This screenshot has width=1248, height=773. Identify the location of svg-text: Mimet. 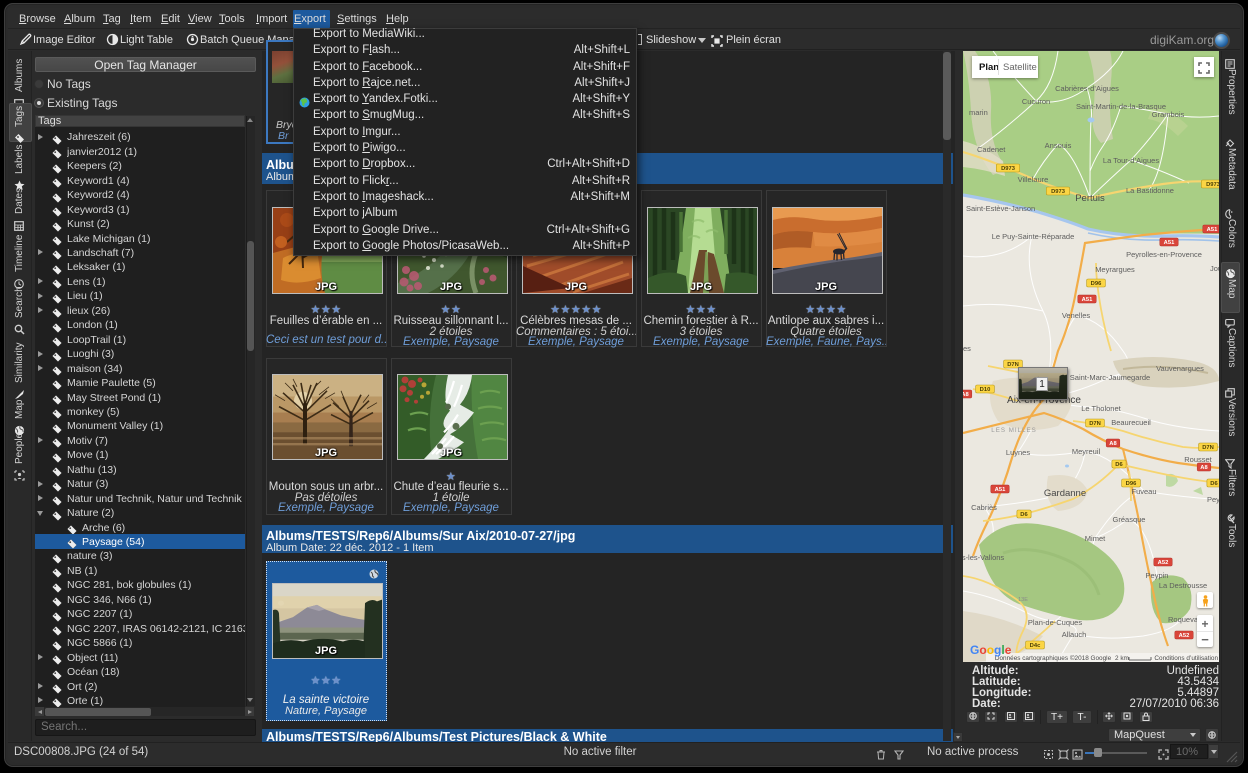
(1095, 538).